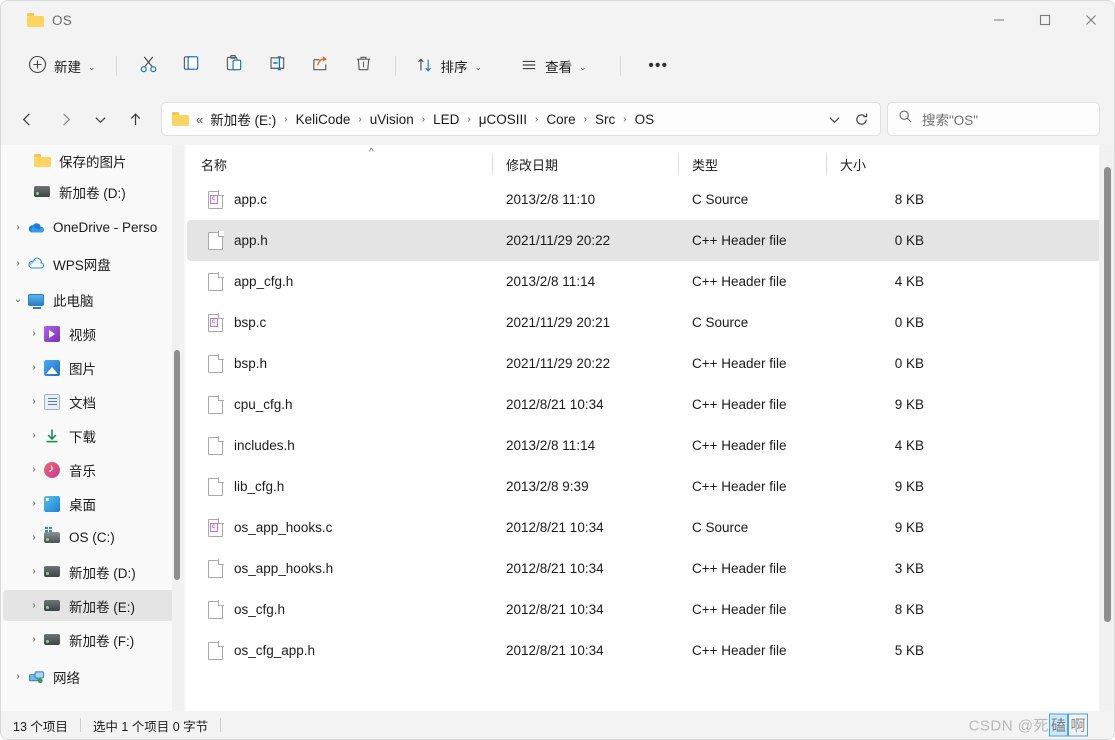 This screenshot has height=740, width=1115. I want to click on sidebar-item-network: › 网络, so click(92, 676).